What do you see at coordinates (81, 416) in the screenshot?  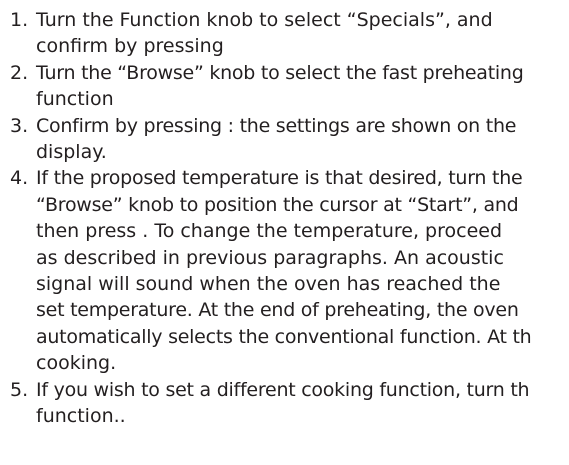 I see `step-line: function..` at bounding box center [81, 416].